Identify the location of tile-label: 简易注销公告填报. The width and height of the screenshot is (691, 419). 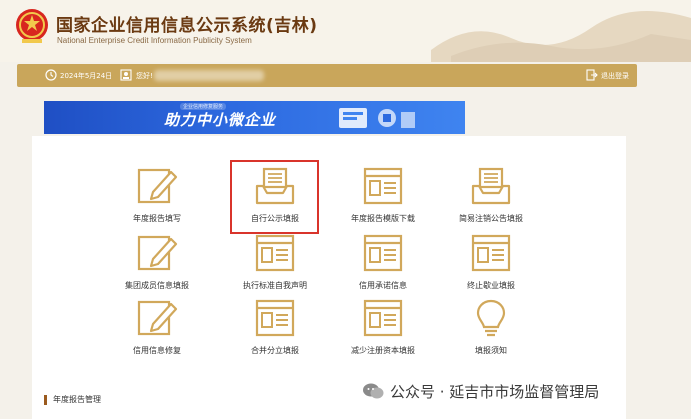
(491, 218).